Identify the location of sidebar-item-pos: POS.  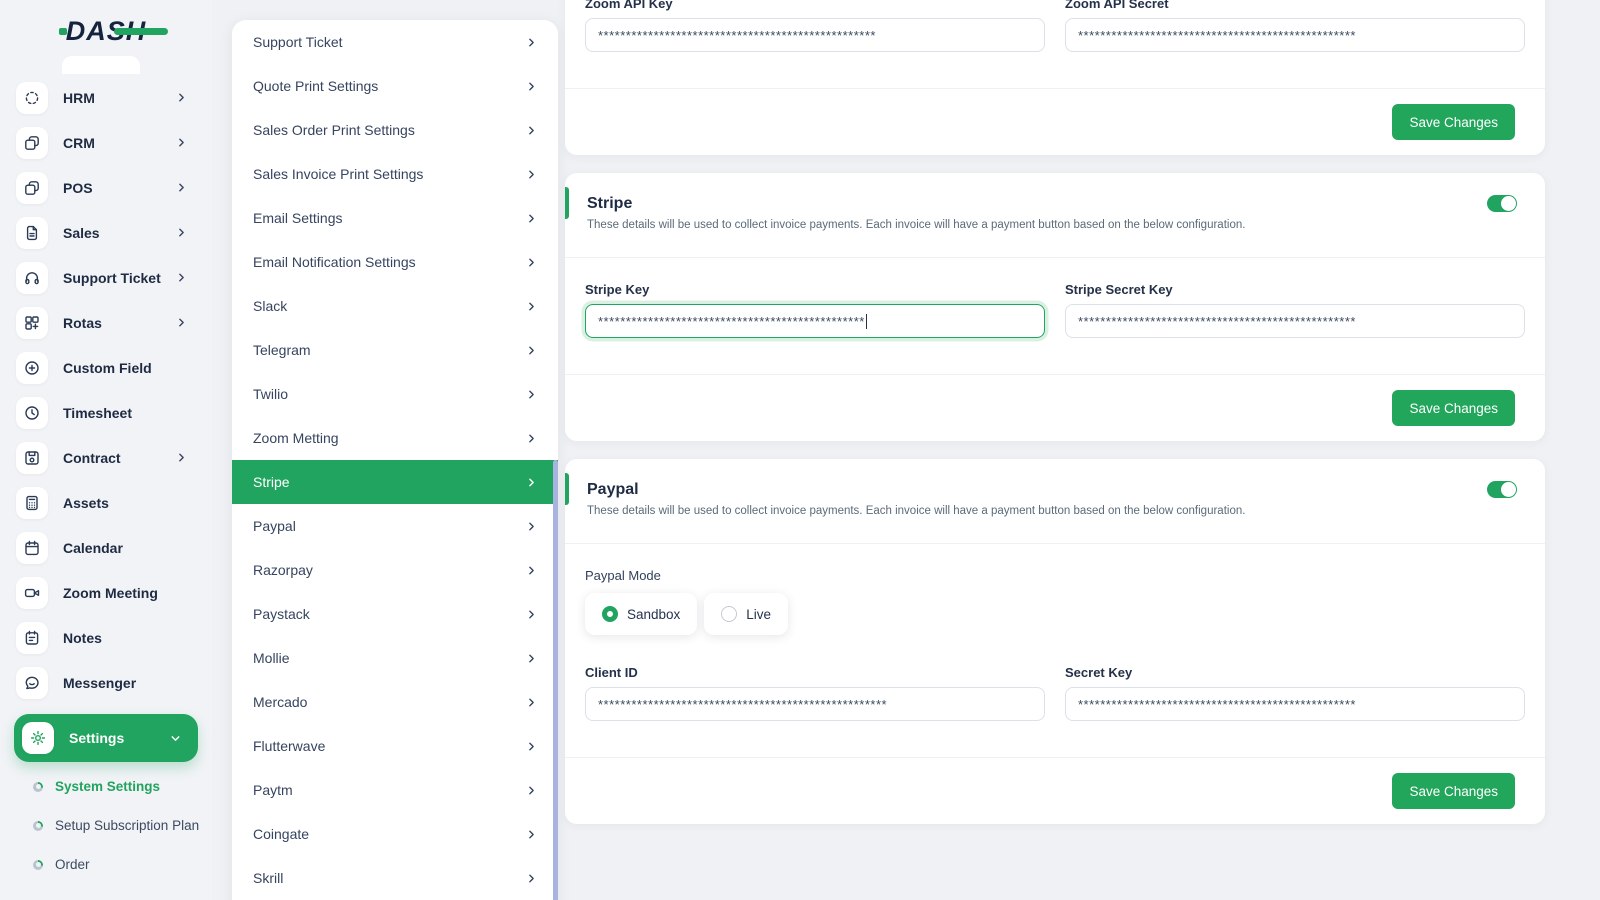
(106, 187).